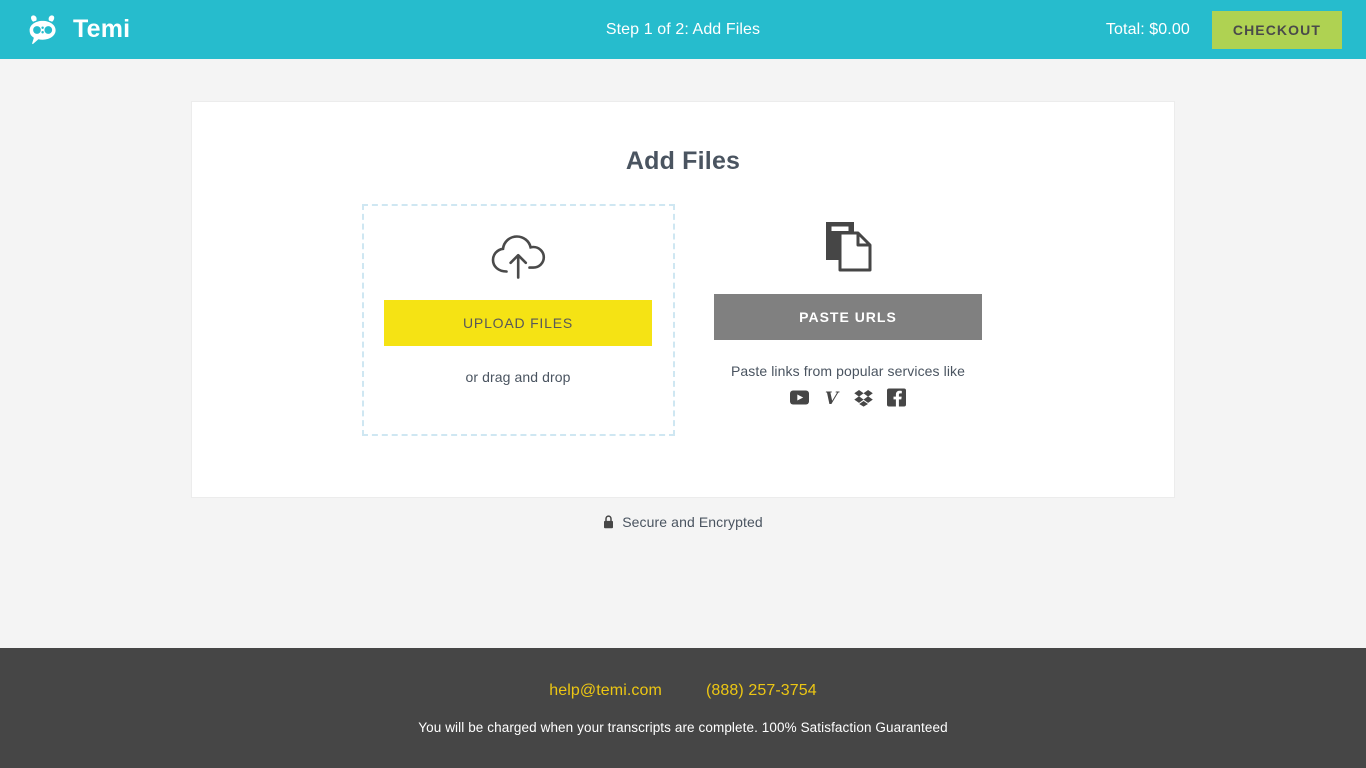  What do you see at coordinates (42, 29) in the screenshot?
I see `temi-robot-logo-icon` at bounding box center [42, 29].